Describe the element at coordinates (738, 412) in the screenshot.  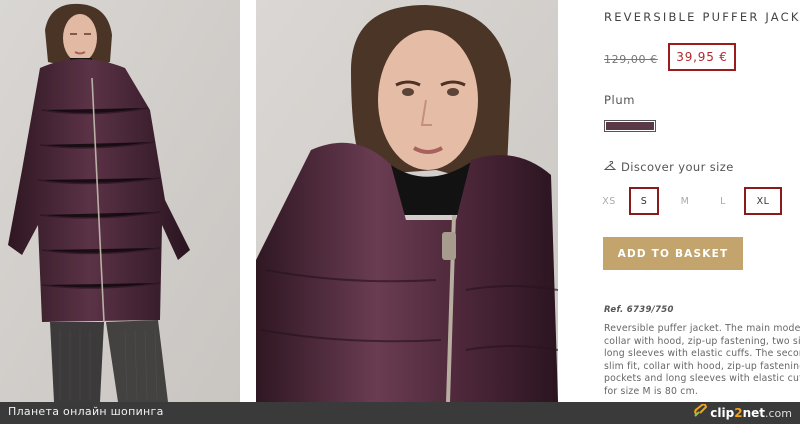
I see `logo-two: 2` at that location.